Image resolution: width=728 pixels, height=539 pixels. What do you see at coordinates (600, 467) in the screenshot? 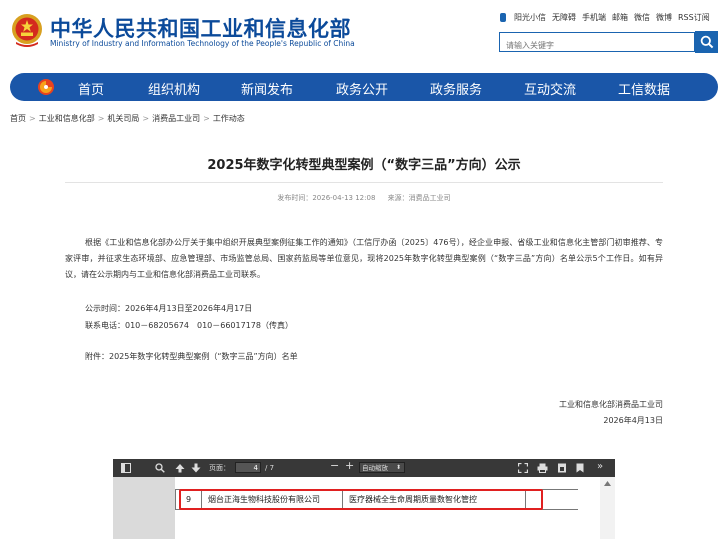
I see `more-tools-icon: »` at bounding box center [600, 467].